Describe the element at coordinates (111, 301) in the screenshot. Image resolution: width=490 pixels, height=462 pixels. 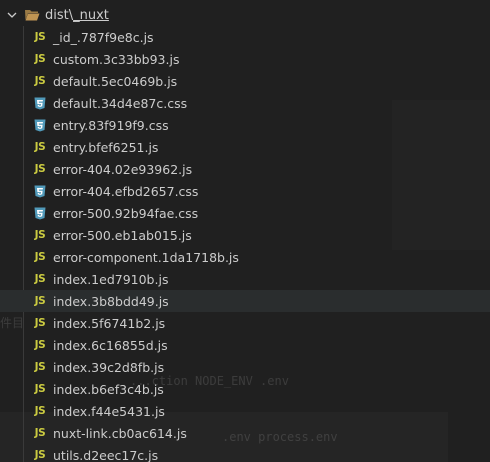
I see `file-name: index.3b8bdd49.js` at that location.